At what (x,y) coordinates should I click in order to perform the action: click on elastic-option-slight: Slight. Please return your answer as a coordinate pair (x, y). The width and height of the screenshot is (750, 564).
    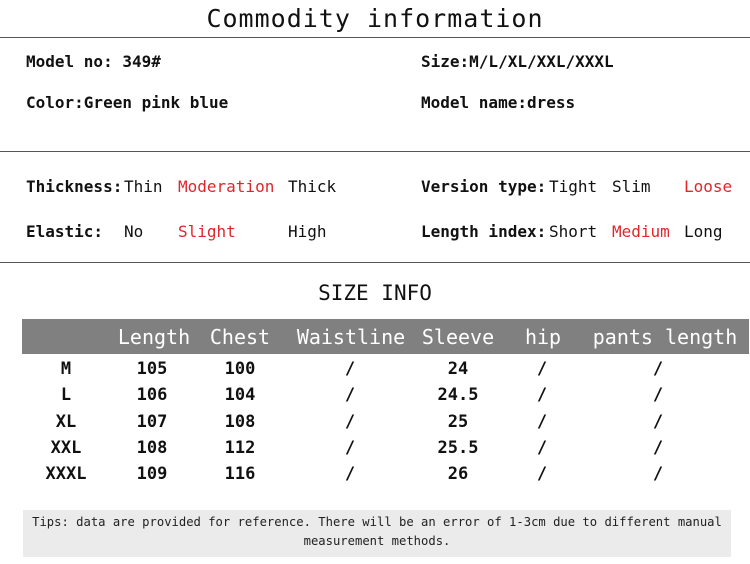
    Looking at the image, I should click on (207, 231).